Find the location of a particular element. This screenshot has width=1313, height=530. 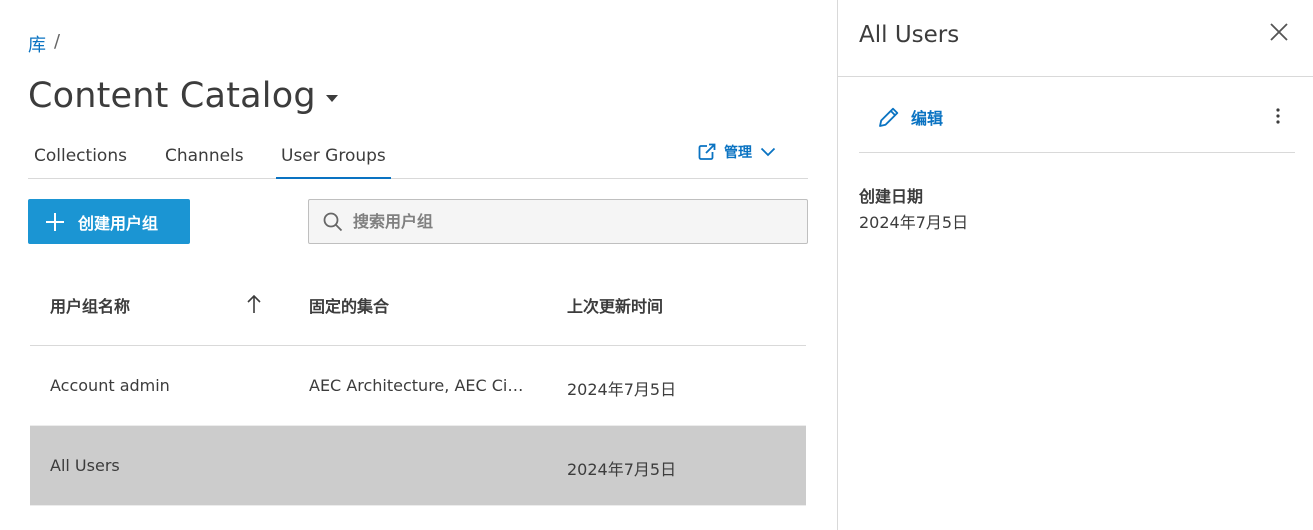

cell-name: All Users is located at coordinates (85, 465).